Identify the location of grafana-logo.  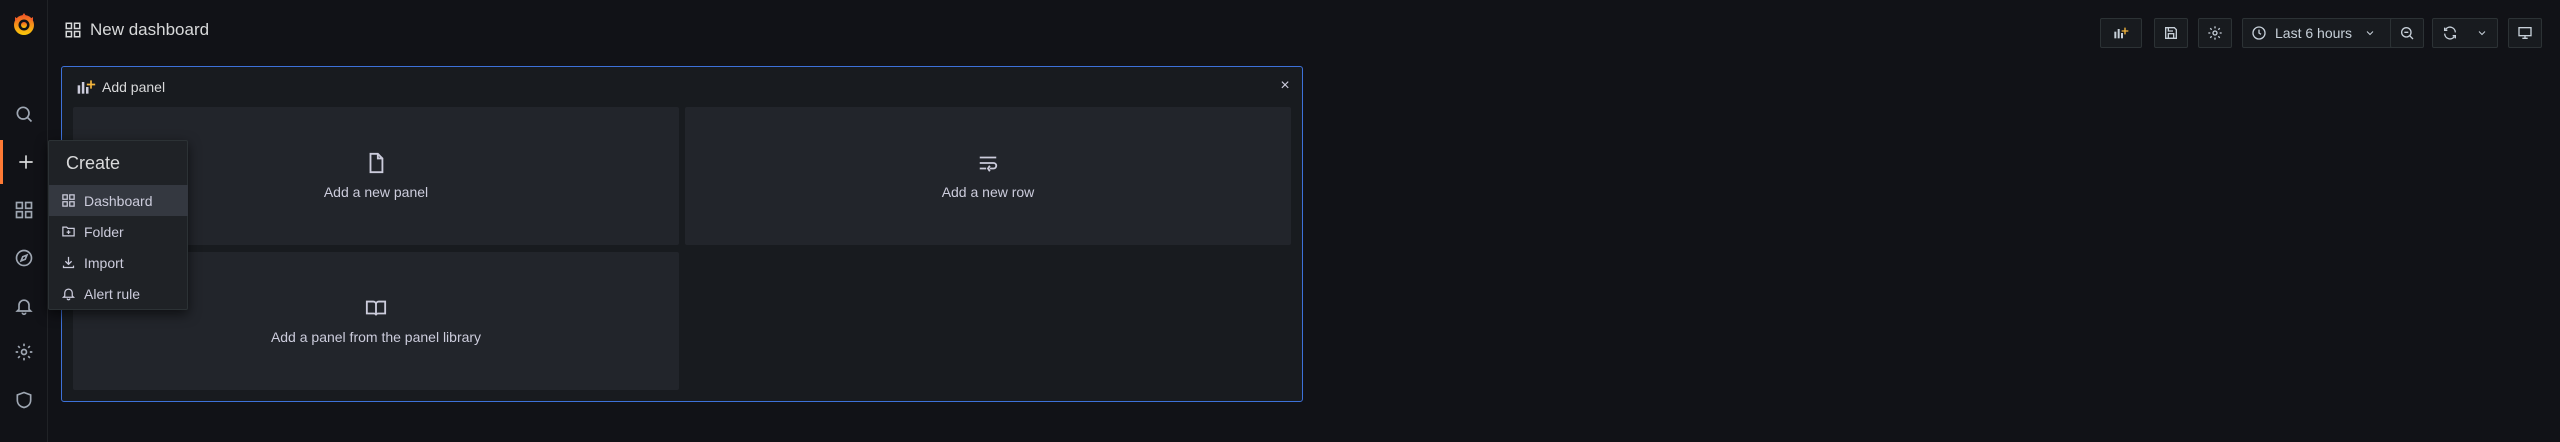
(24, 24).